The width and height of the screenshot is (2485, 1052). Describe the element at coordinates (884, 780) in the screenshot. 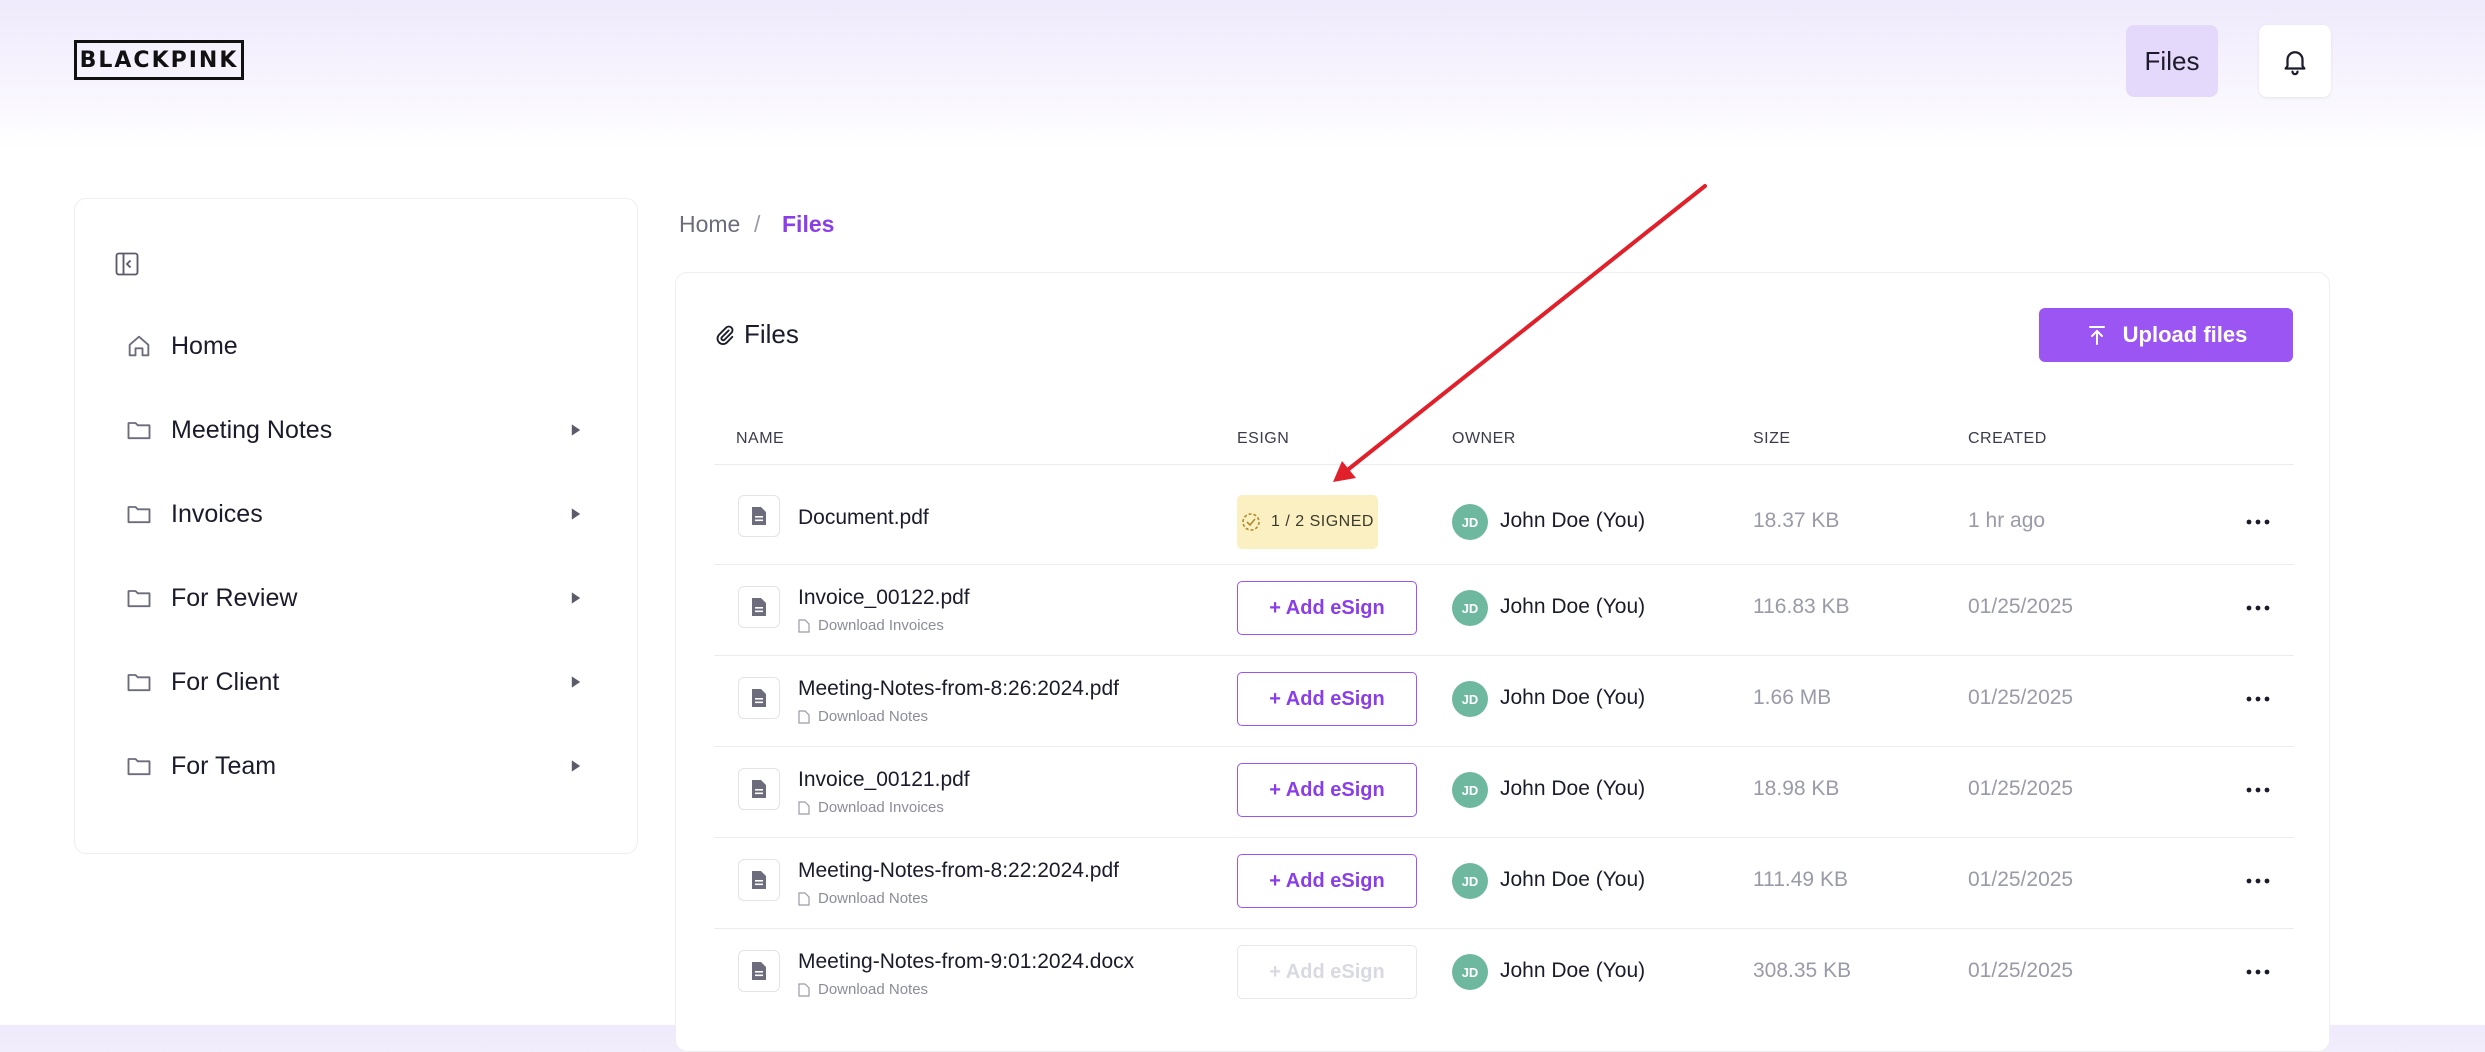

I see `file-name: Invoice_00121.pdf` at that location.